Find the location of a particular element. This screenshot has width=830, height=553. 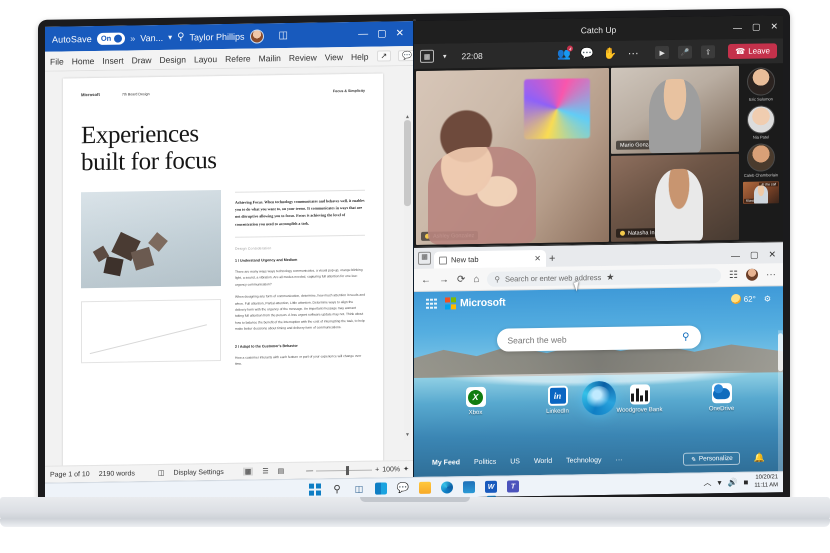

zoom-level: 100% is located at coordinates (391, 469).